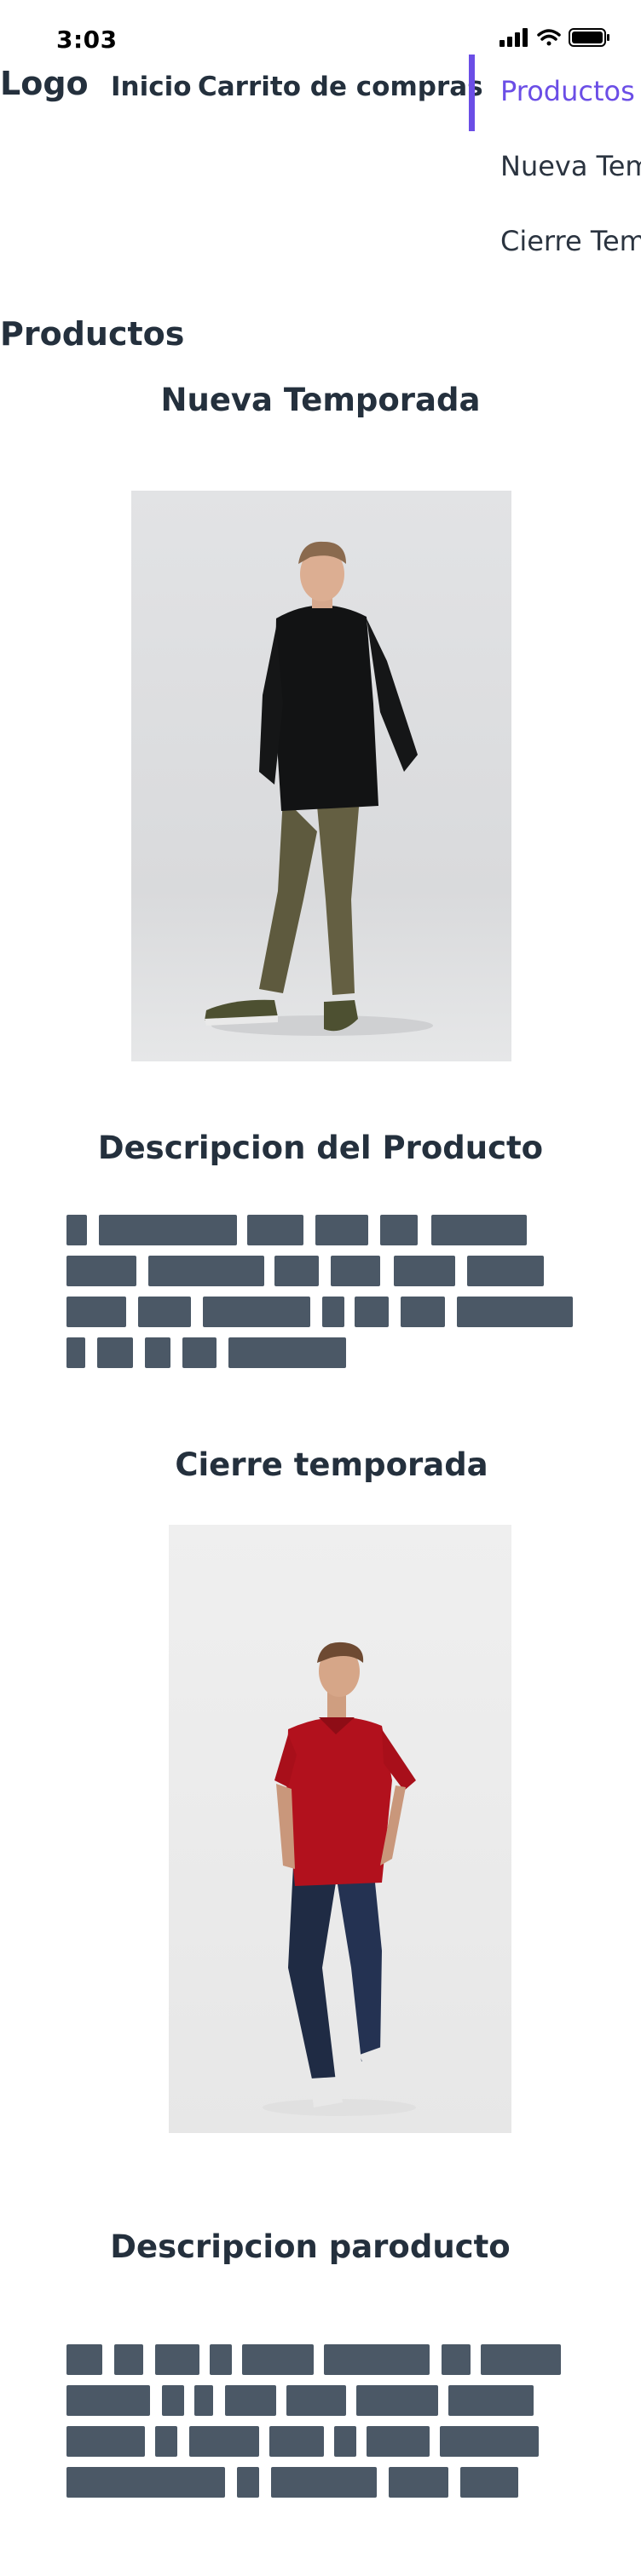 This screenshot has width=641, height=2576. Describe the element at coordinates (322, 2424) in the screenshot. I see `product-2-description` at that location.